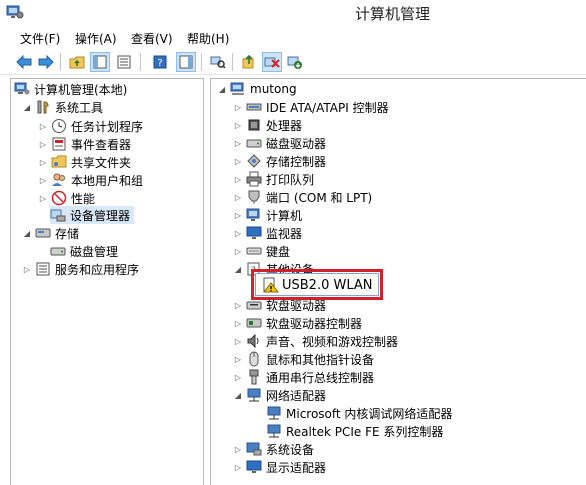 This screenshot has height=485, width=586. I want to click on floppy-drive-icon, so click(254, 305).